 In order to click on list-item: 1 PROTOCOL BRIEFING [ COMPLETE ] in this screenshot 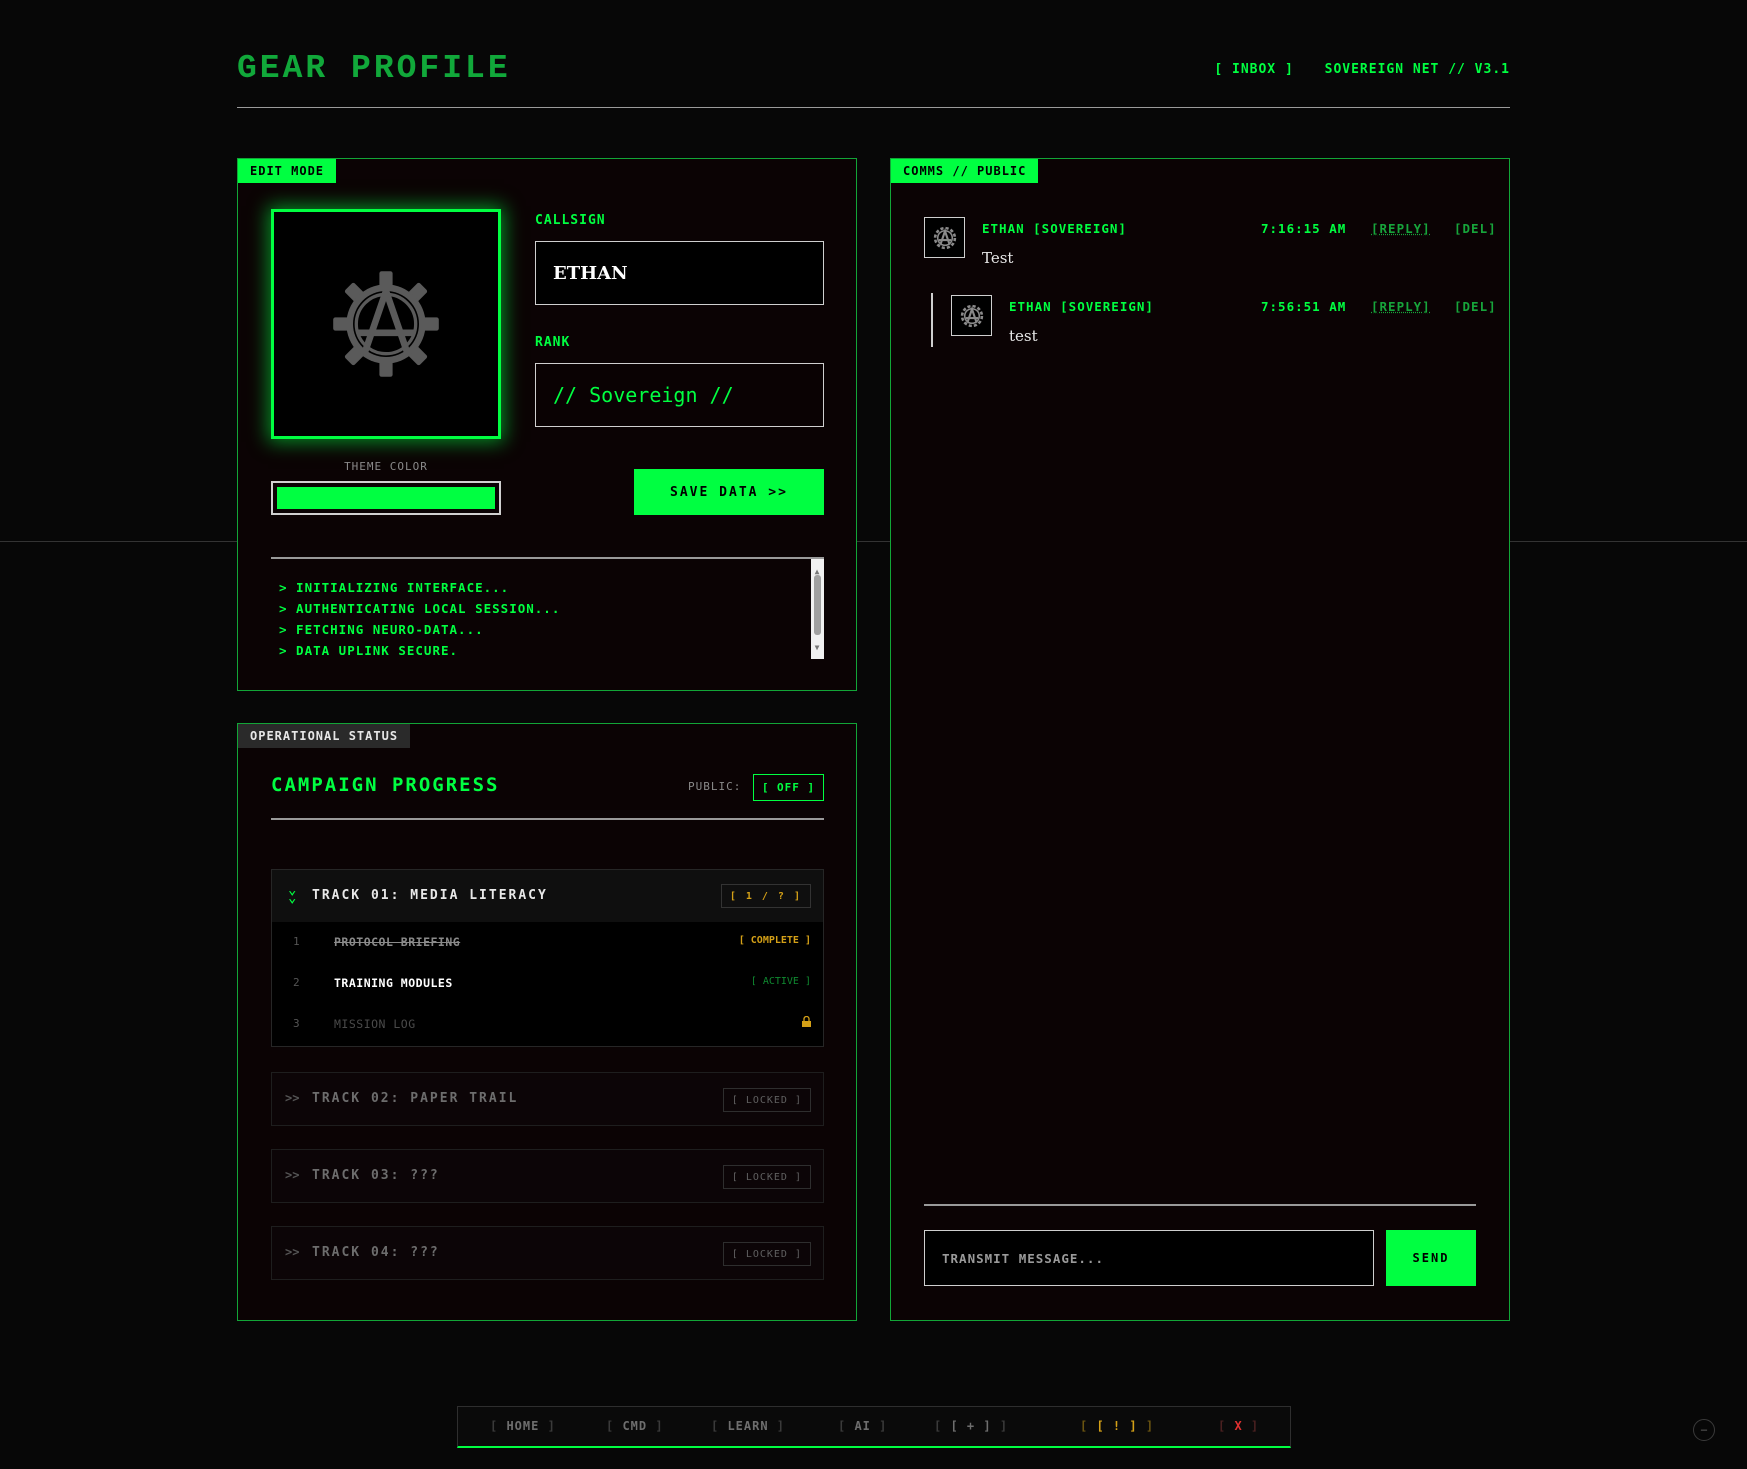, I will do `click(547, 942)`.